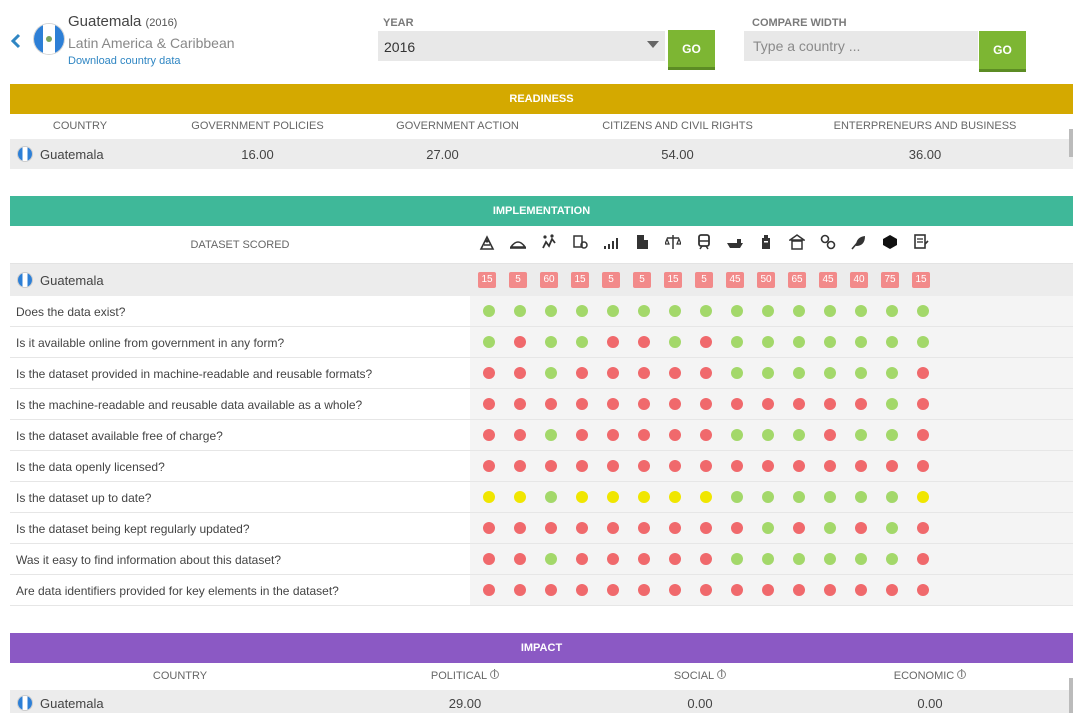 This screenshot has width=1073, height=713. What do you see at coordinates (487, 244) in the screenshot?
I see `dataset-column-map` at bounding box center [487, 244].